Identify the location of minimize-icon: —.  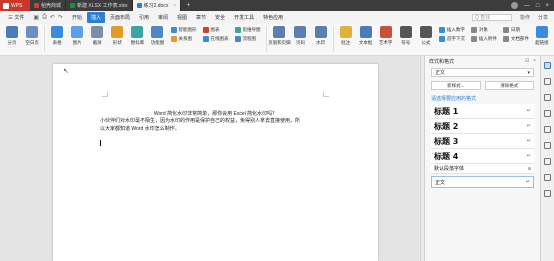
(527, 6).